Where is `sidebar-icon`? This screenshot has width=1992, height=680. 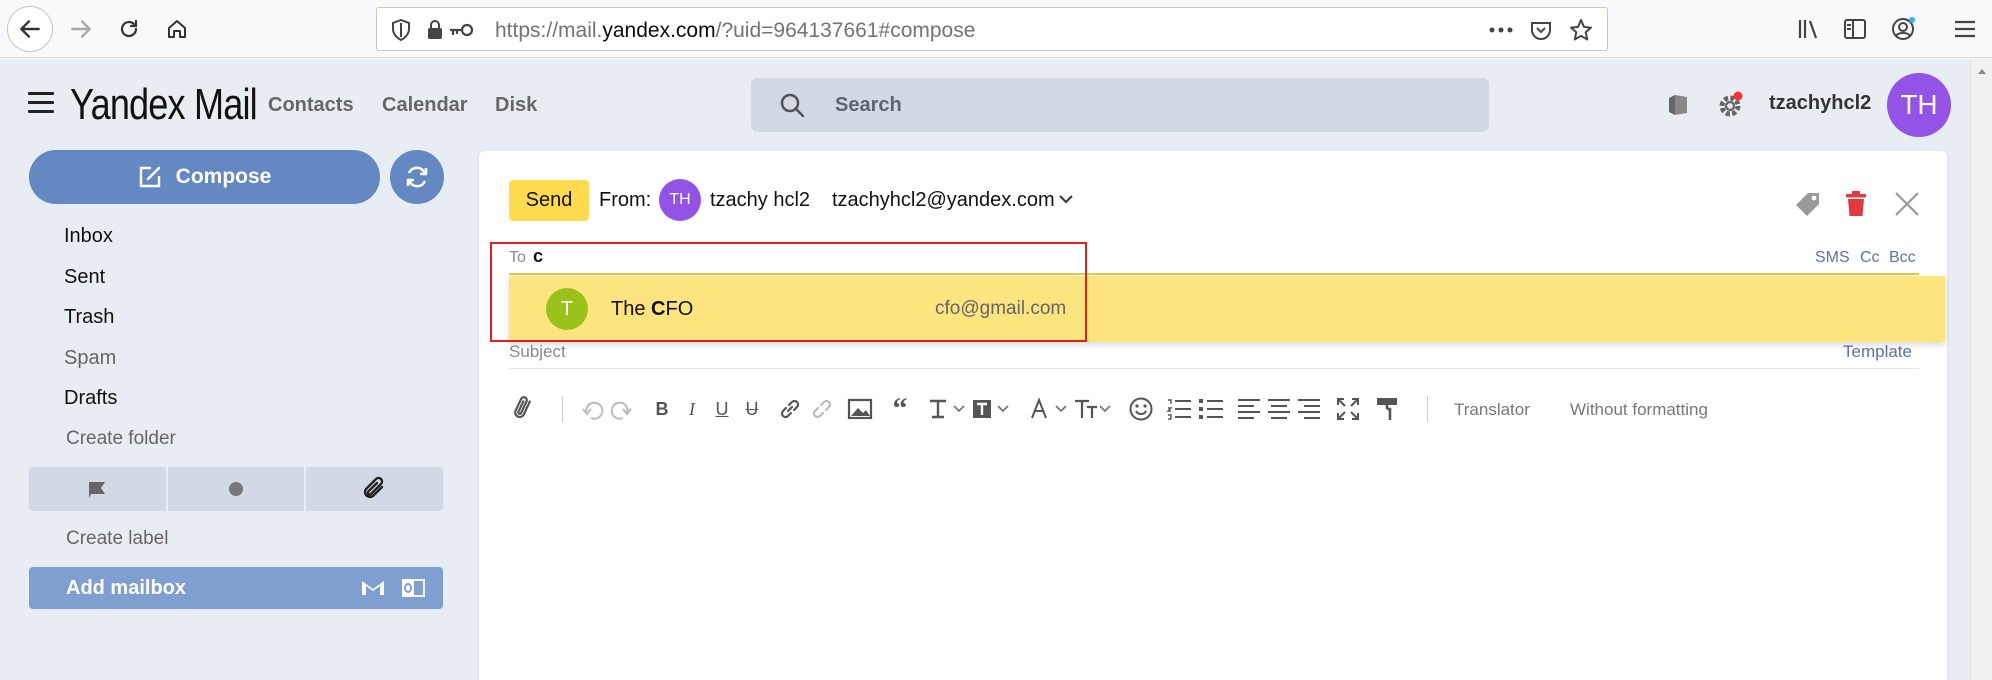 sidebar-icon is located at coordinates (1855, 29).